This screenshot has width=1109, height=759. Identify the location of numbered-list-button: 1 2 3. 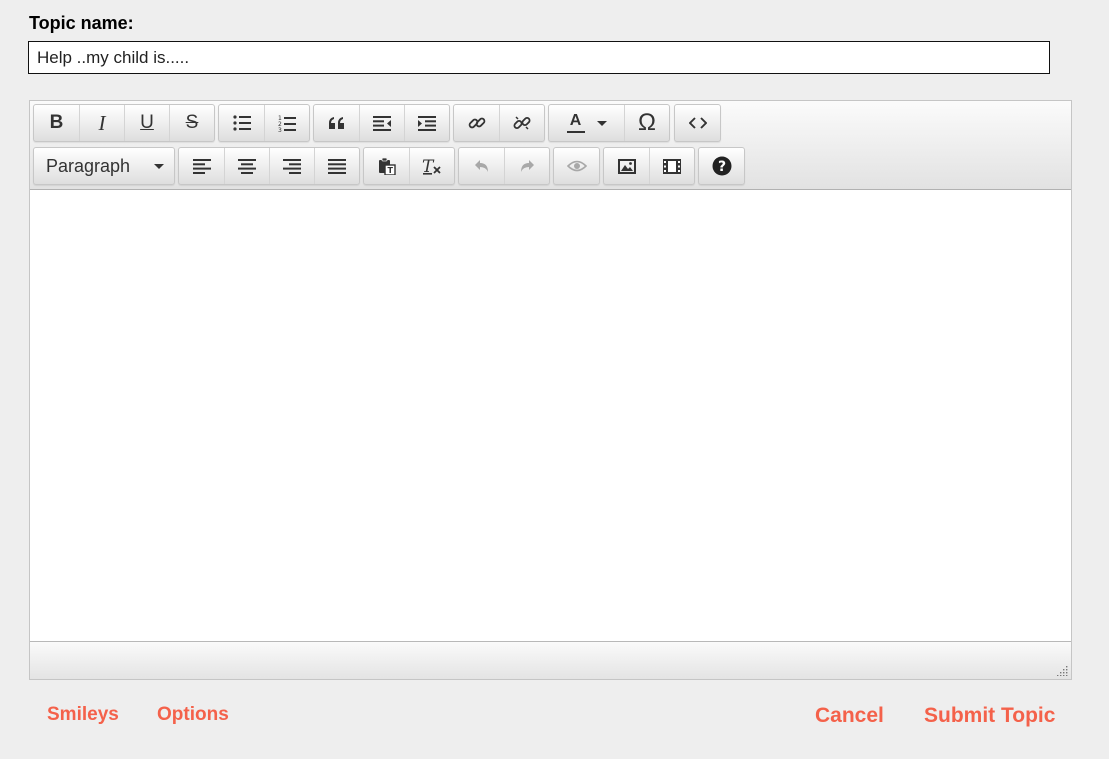
(286, 123).